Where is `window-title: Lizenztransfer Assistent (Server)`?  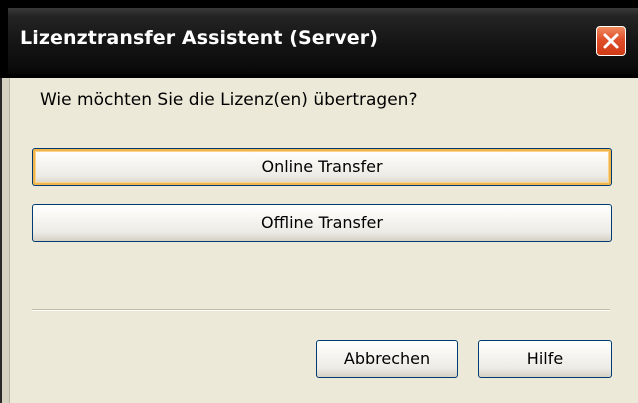
window-title: Lizenztransfer Assistent (Server) is located at coordinates (199, 38).